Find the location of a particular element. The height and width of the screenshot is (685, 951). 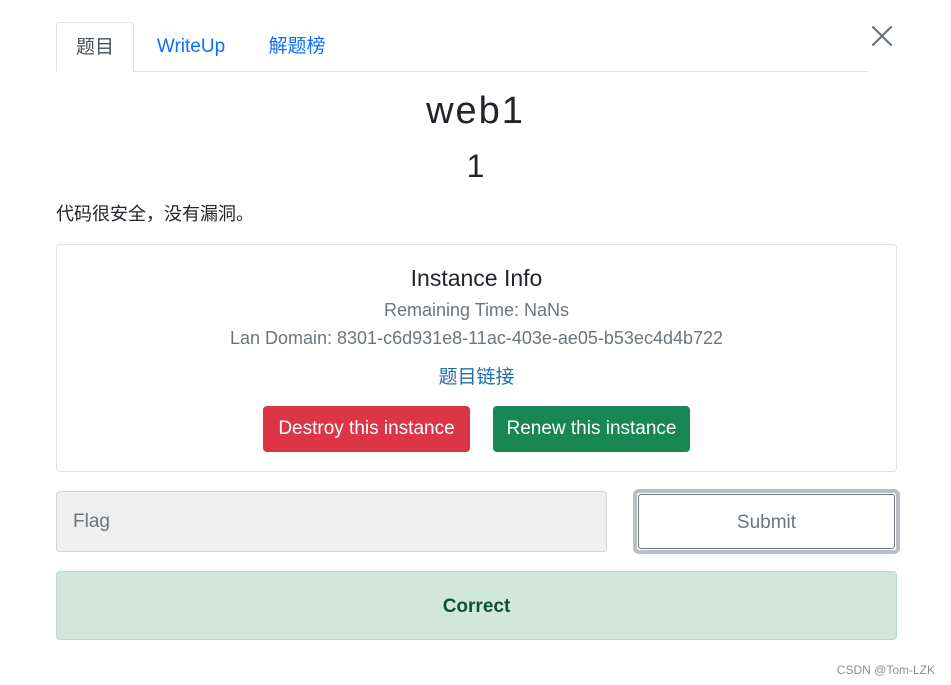

result-alert: Correct is located at coordinates (476, 605).